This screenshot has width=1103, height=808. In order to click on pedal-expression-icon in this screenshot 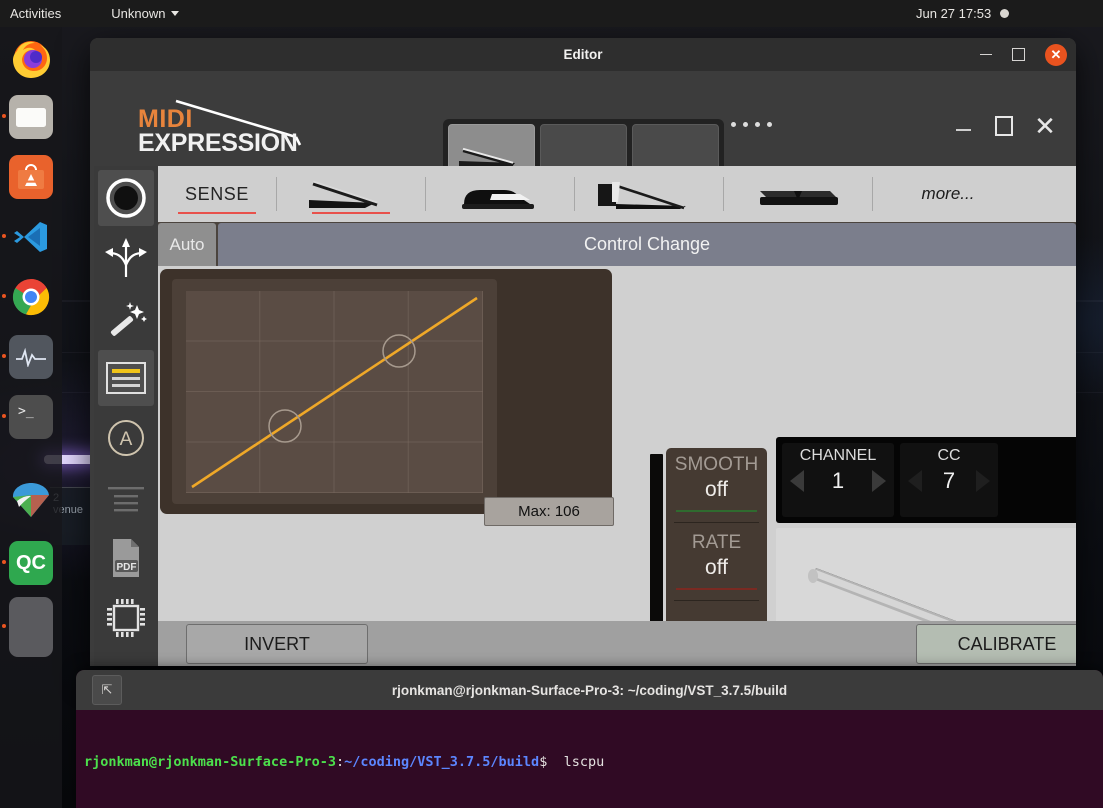, I will do `click(343, 194)`.